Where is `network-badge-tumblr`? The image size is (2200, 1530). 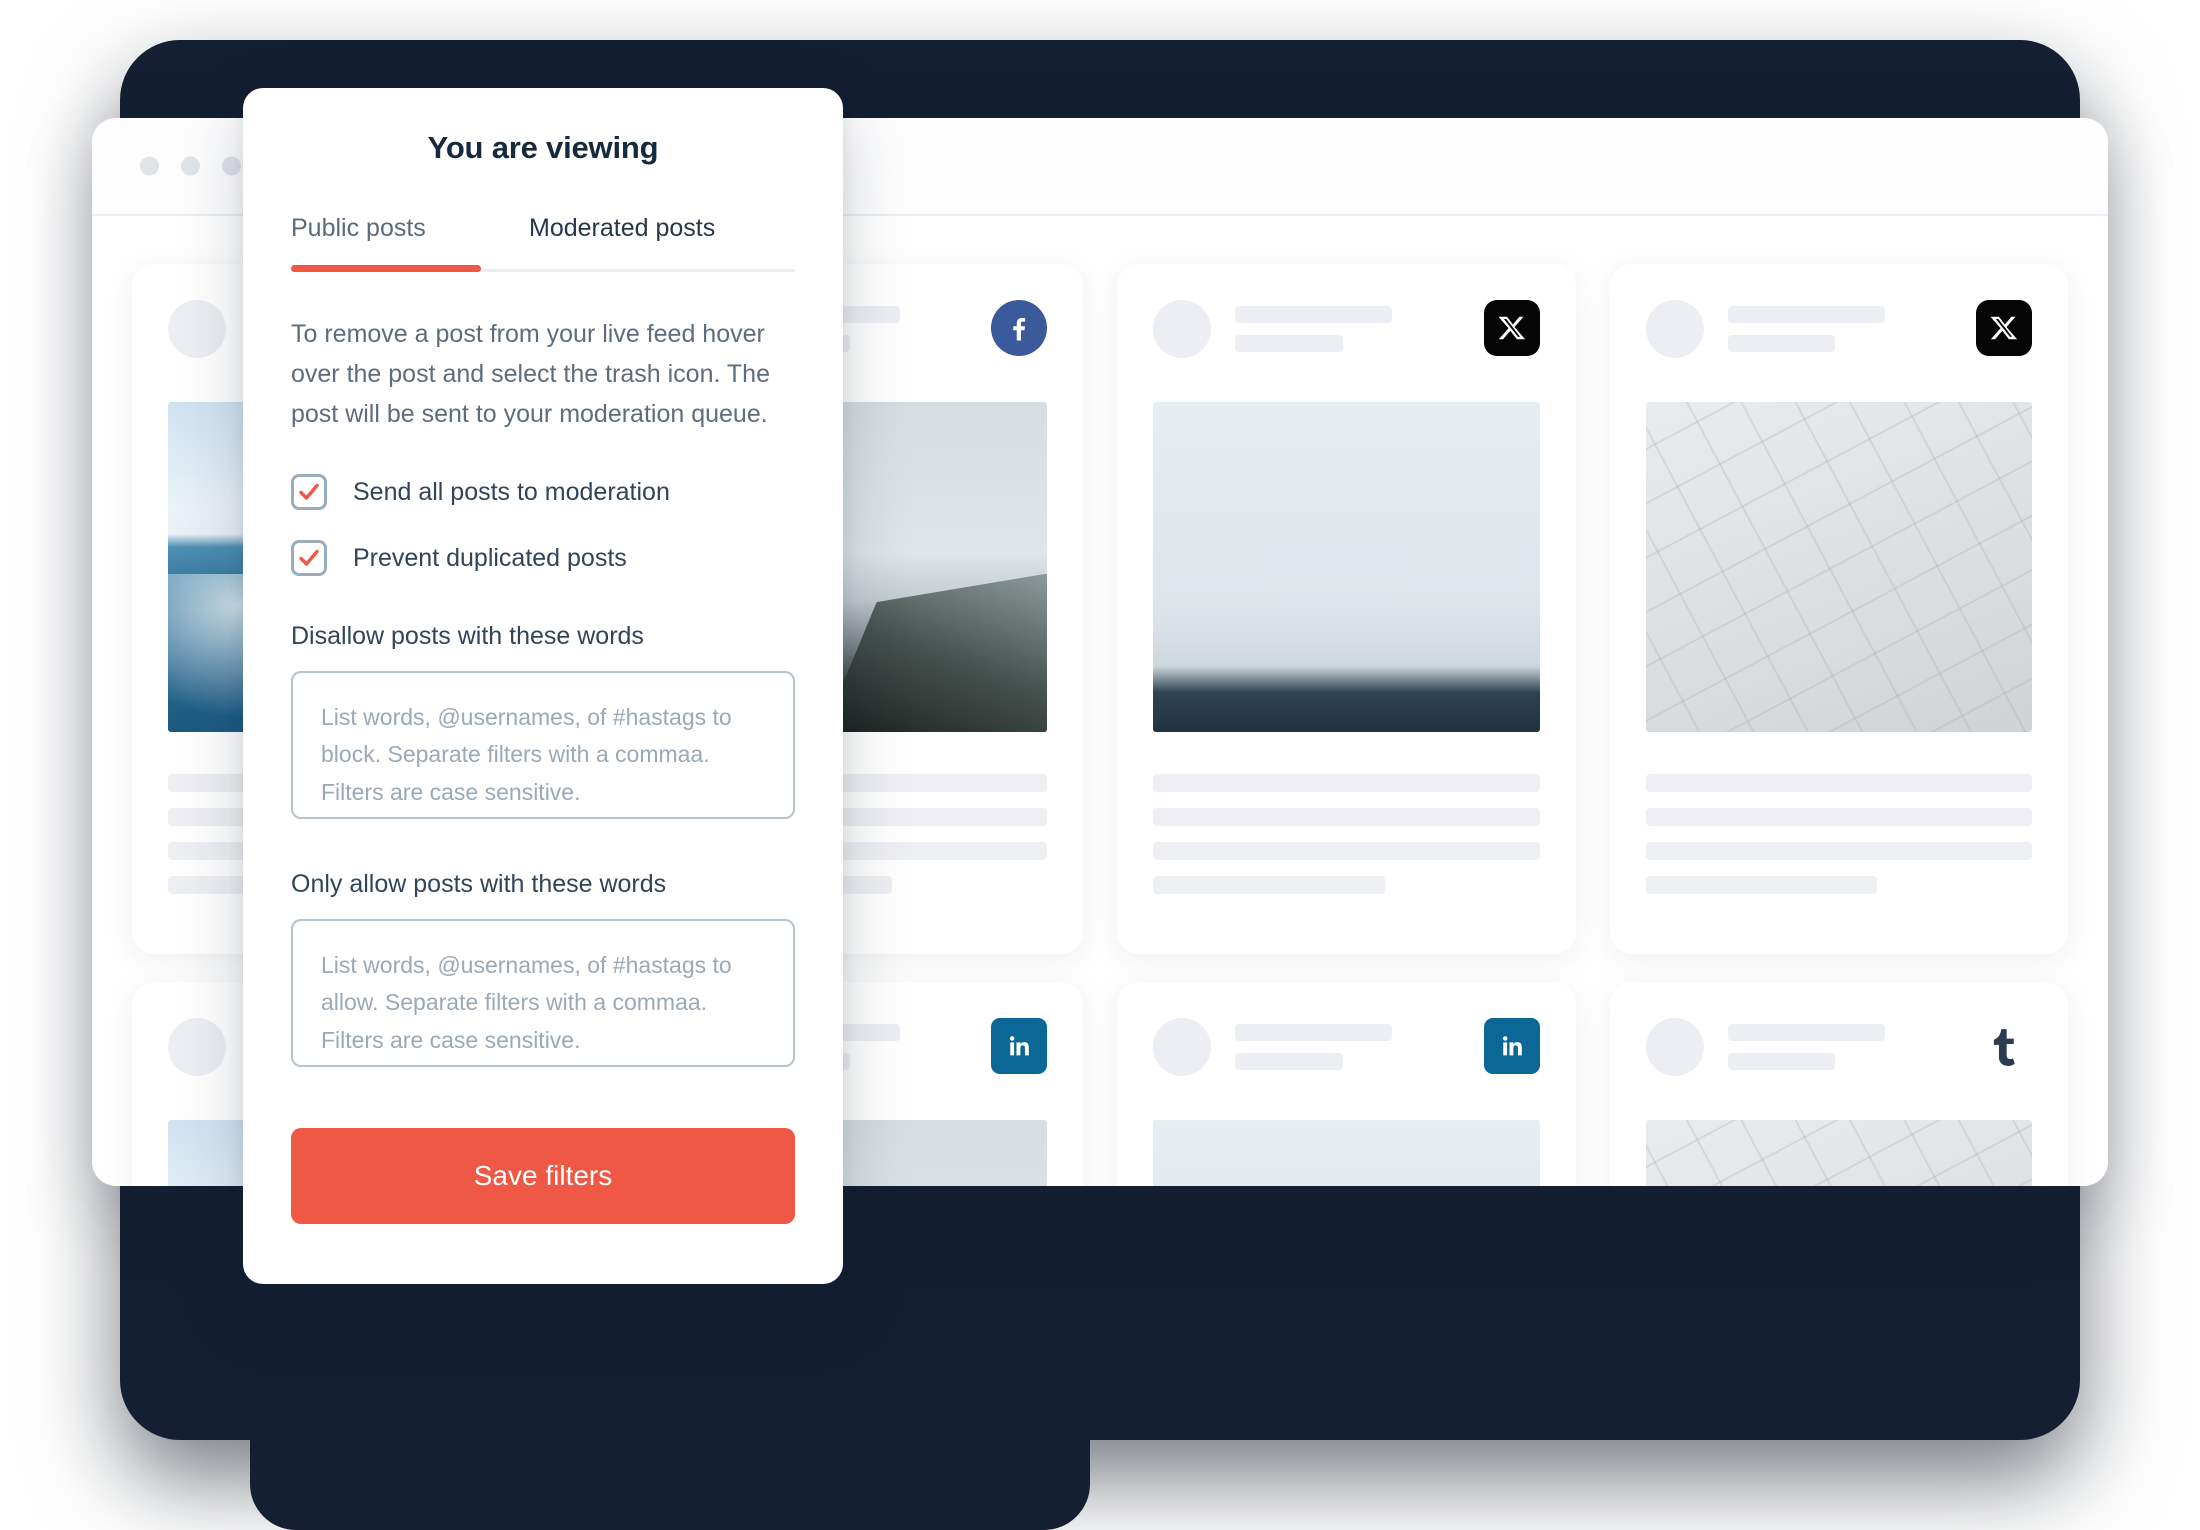 network-badge-tumblr is located at coordinates (2004, 1046).